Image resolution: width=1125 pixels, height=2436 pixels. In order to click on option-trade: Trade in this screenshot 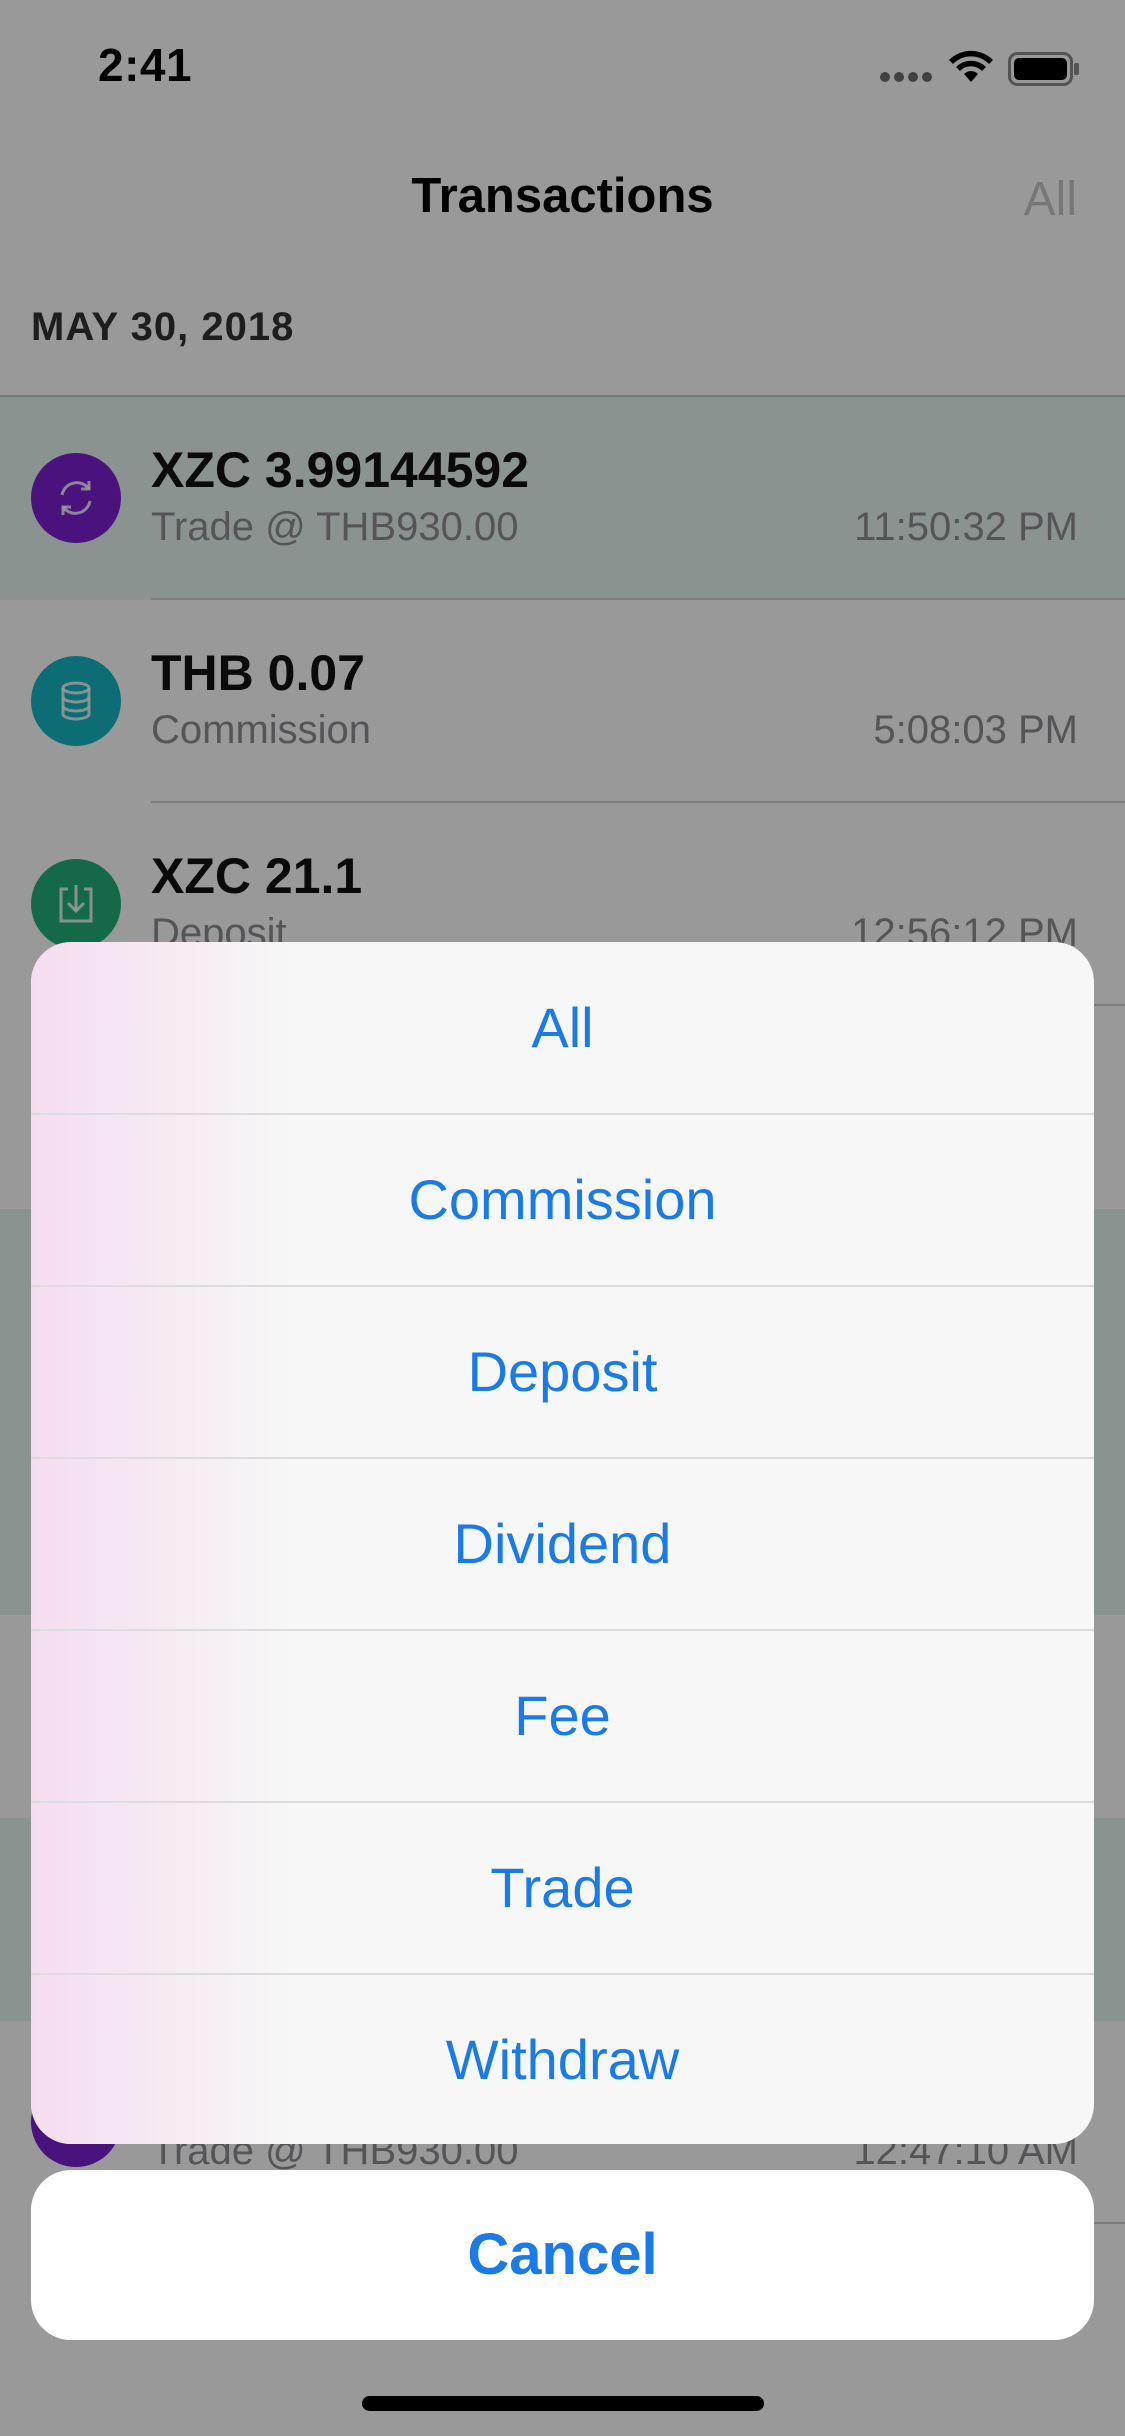, I will do `click(562, 1887)`.